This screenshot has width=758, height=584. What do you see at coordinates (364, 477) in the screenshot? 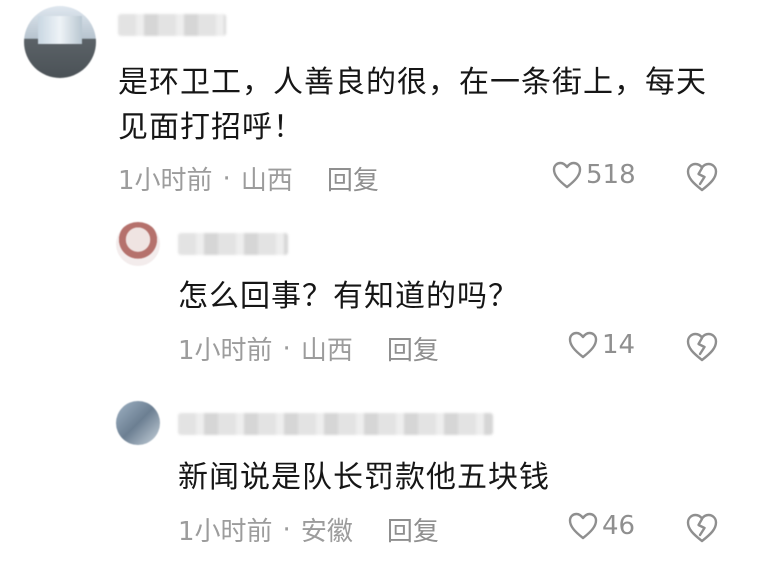
I see `comment-text: 新闻说是队长罚款他五块钱` at bounding box center [364, 477].